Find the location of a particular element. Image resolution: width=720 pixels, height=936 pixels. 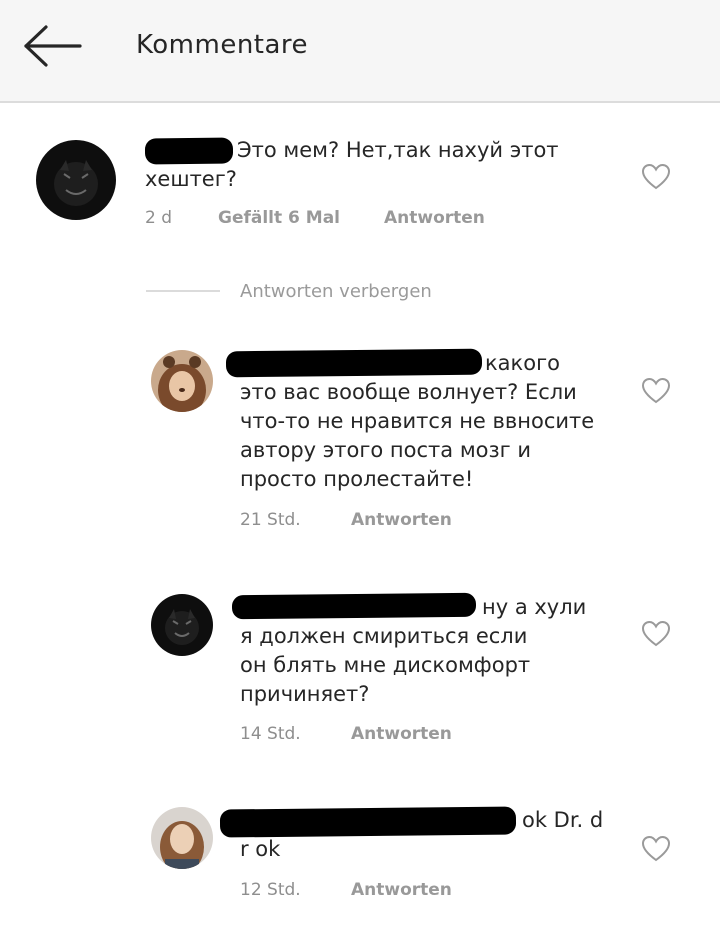

comment-meta: 21 Std. Antworten is located at coordinates (346, 520).